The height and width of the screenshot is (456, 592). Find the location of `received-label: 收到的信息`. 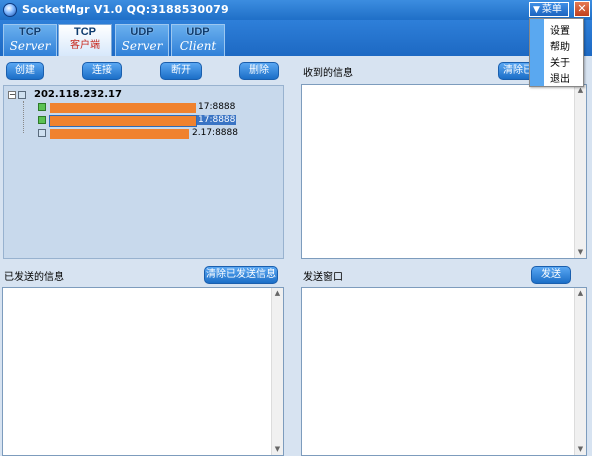

received-label: 收到的信息 is located at coordinates (329, 71).